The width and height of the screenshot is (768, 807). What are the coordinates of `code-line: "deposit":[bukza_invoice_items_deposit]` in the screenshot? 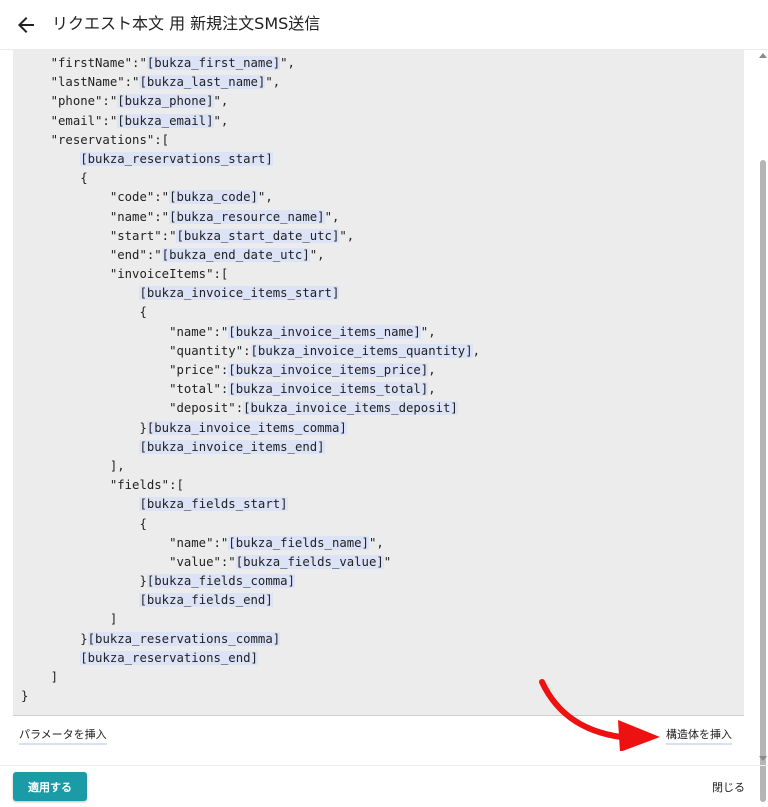 It's located at (250, 408).